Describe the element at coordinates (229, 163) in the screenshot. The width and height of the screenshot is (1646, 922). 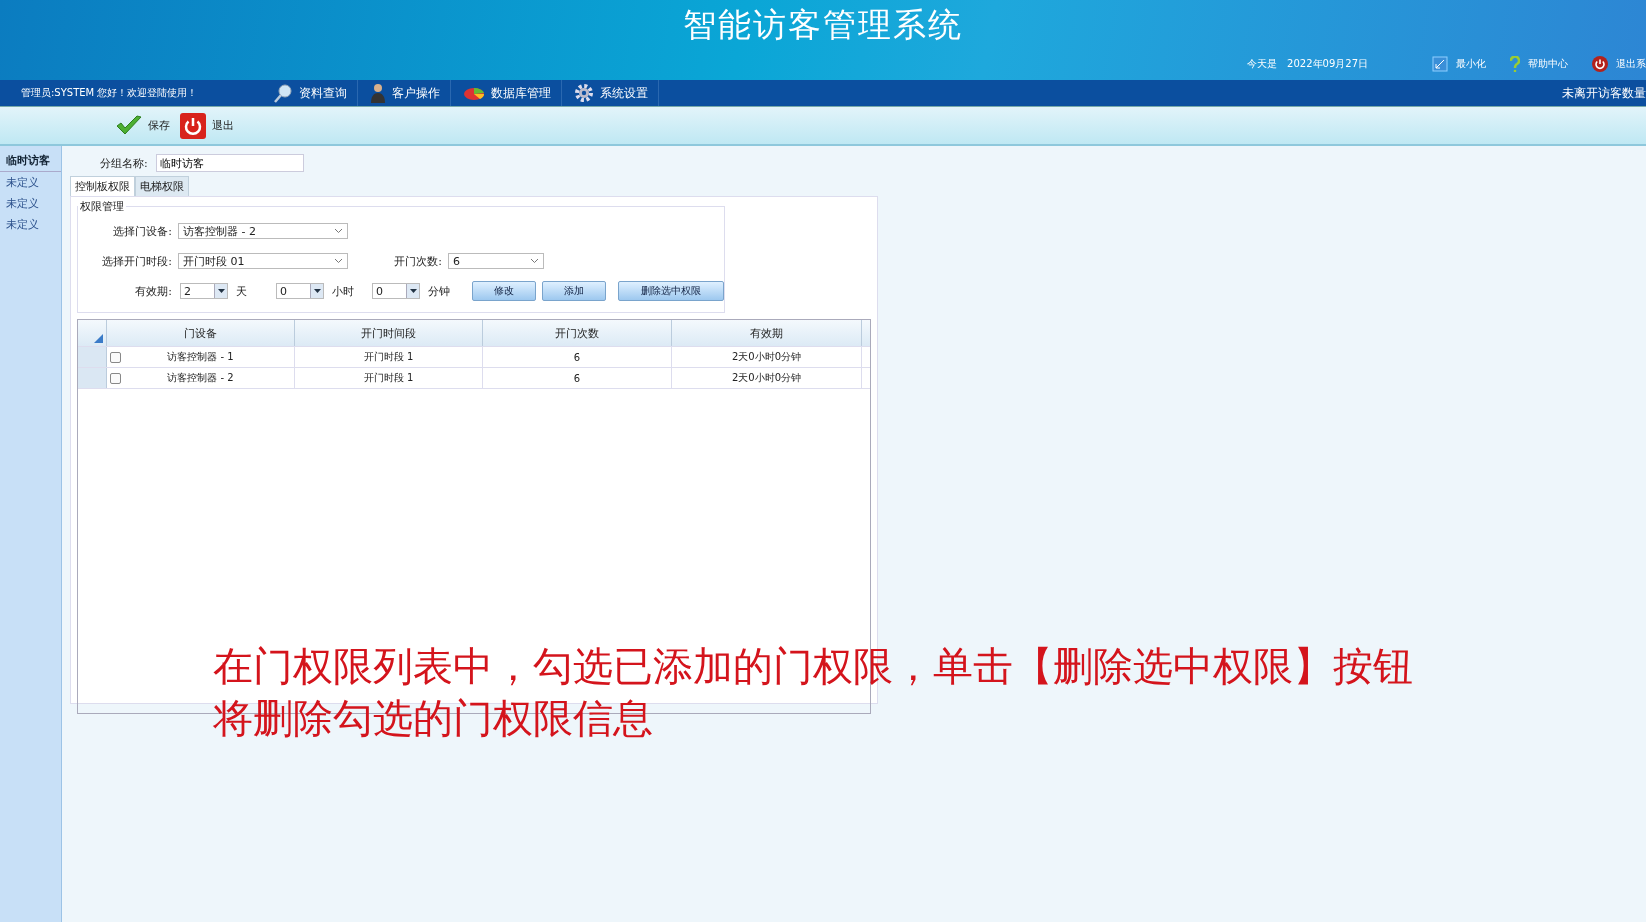
I see `group-name-field: 临时访客` at that location.